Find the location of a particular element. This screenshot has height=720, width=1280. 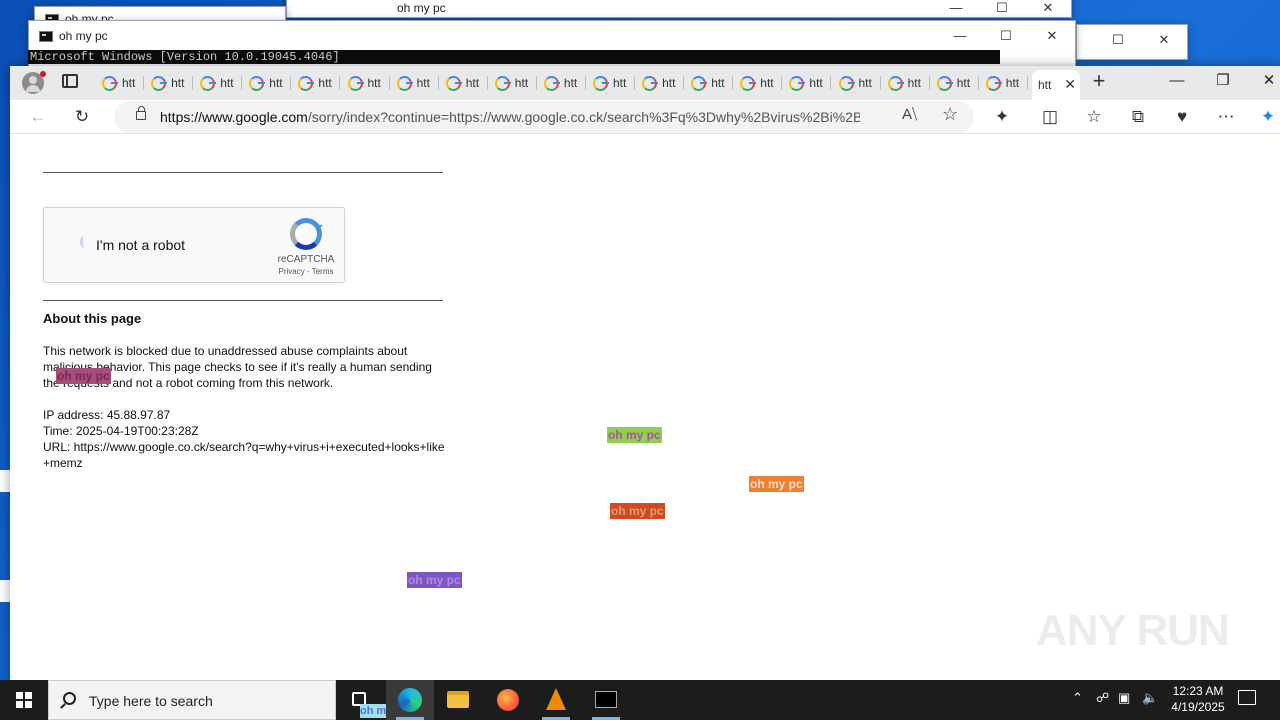

extensions-icon: ✦ is located at coordinates (1002, 117).